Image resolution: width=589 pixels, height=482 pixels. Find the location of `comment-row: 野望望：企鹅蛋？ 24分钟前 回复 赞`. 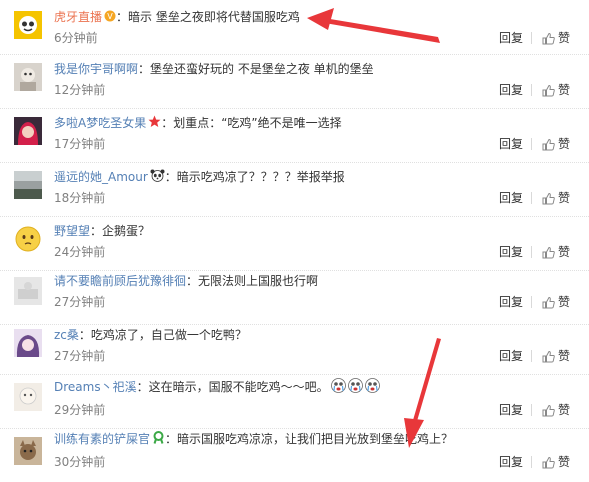

comment-row: 野望望：企鹅蛋？ 24分钟前 回复 赞 is located at coordinates (294, 243).